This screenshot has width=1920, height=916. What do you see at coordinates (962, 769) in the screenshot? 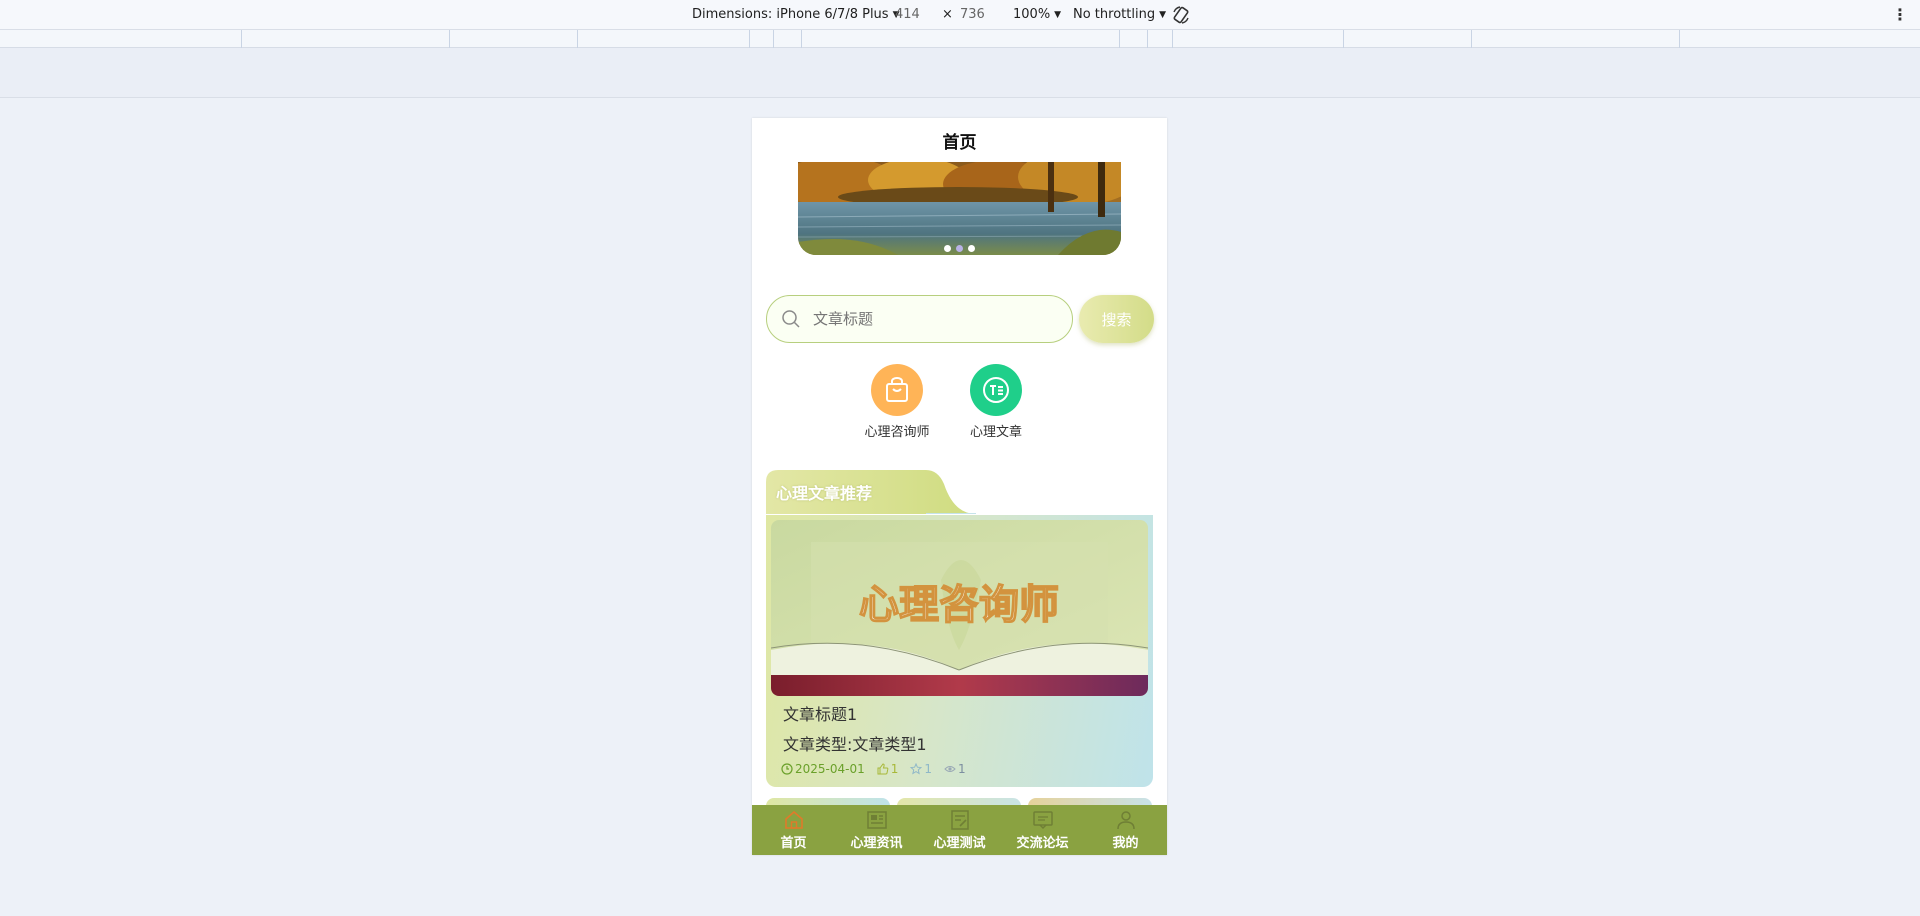
I see `view-count: 1` at bounding box center [962, 769].